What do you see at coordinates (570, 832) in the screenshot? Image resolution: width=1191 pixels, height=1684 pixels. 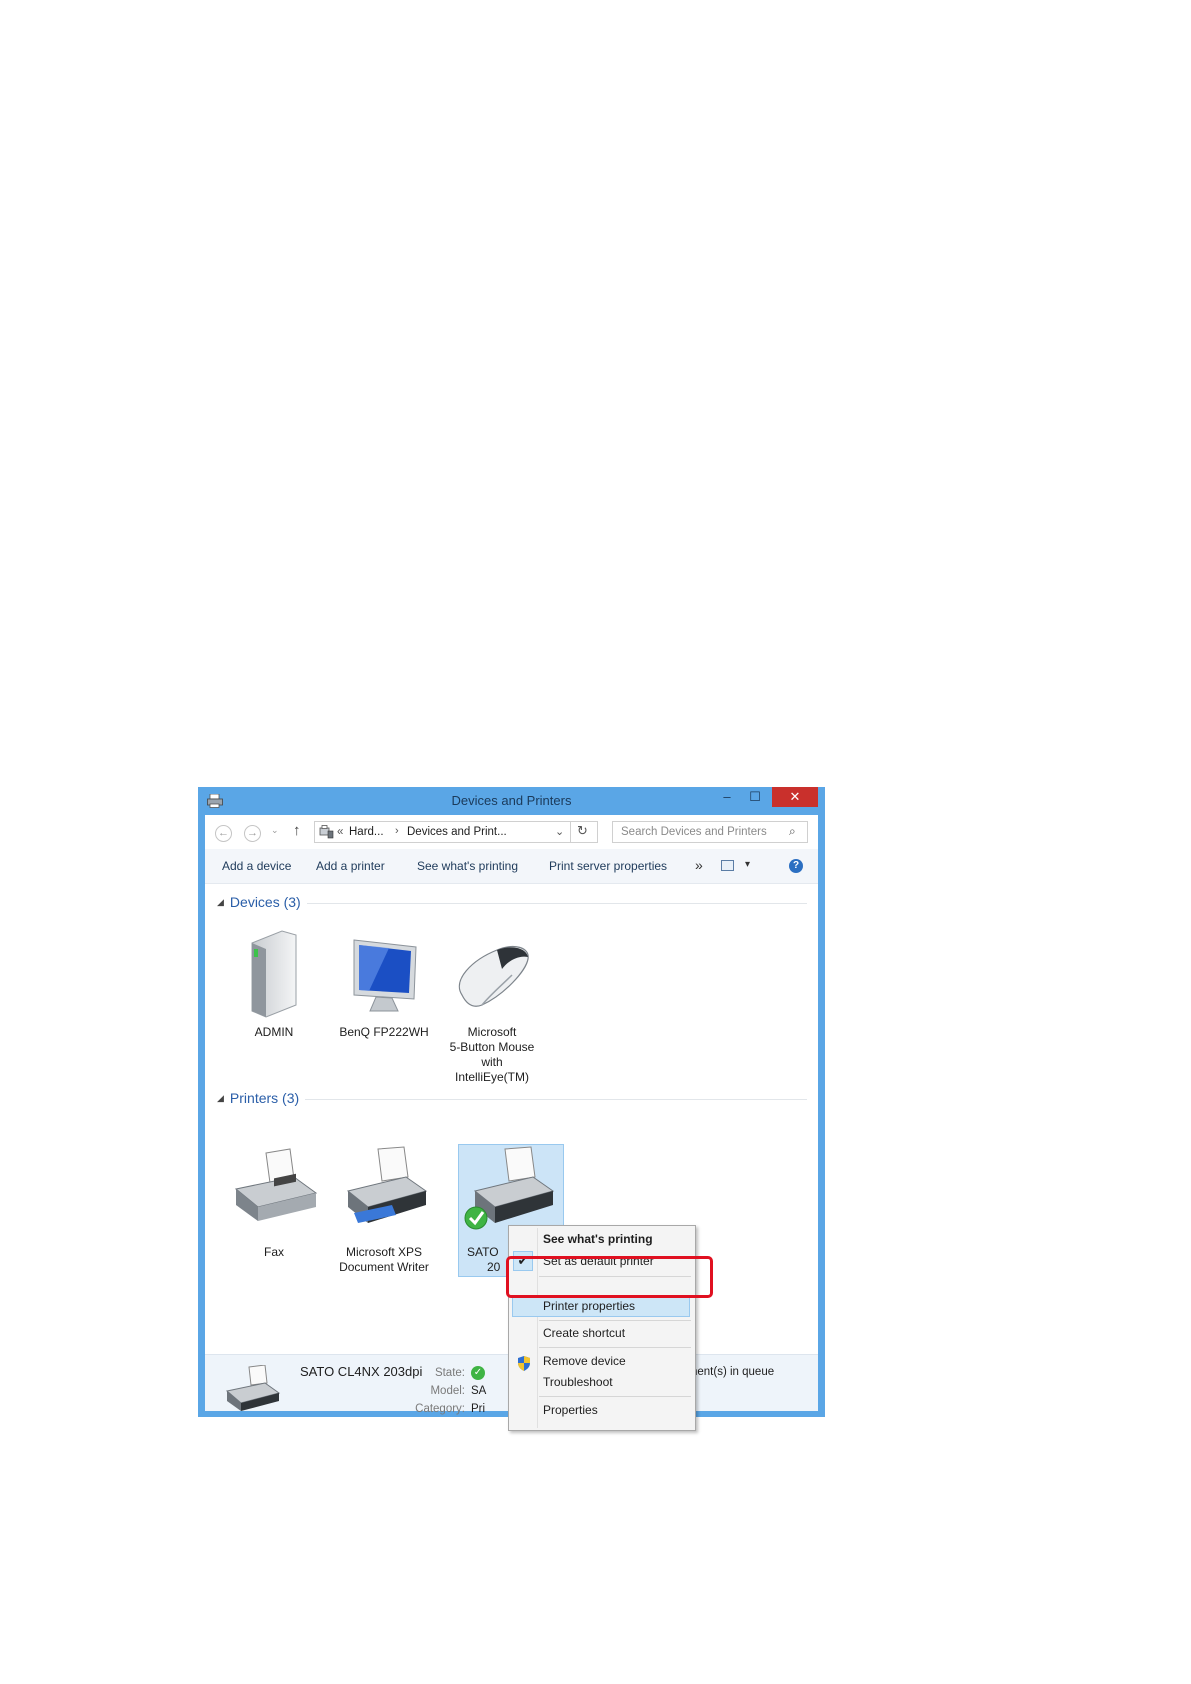 I see `address-divider` at bounding box center [570, 832].